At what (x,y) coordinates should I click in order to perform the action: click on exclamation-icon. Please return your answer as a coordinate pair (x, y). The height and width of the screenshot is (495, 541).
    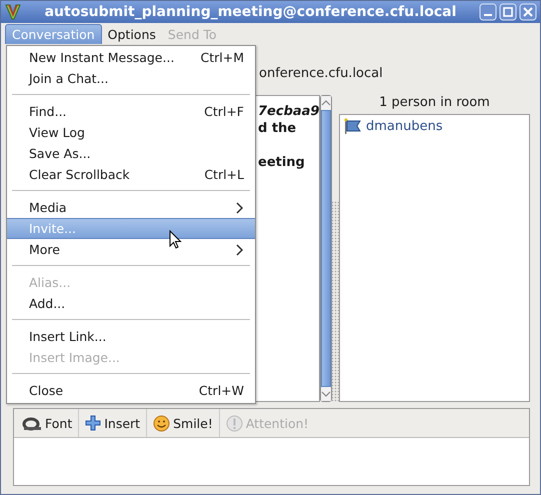
    Looking at the image, I should click on (234, 423).